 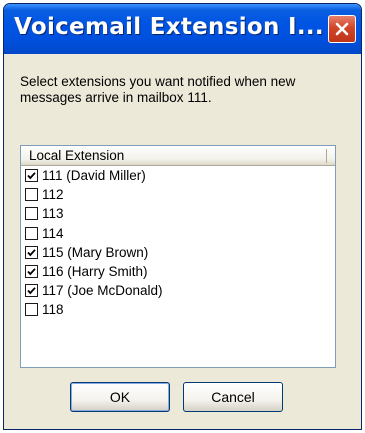 I want to click on list-item-label: 114, so click(x=53, y=233).